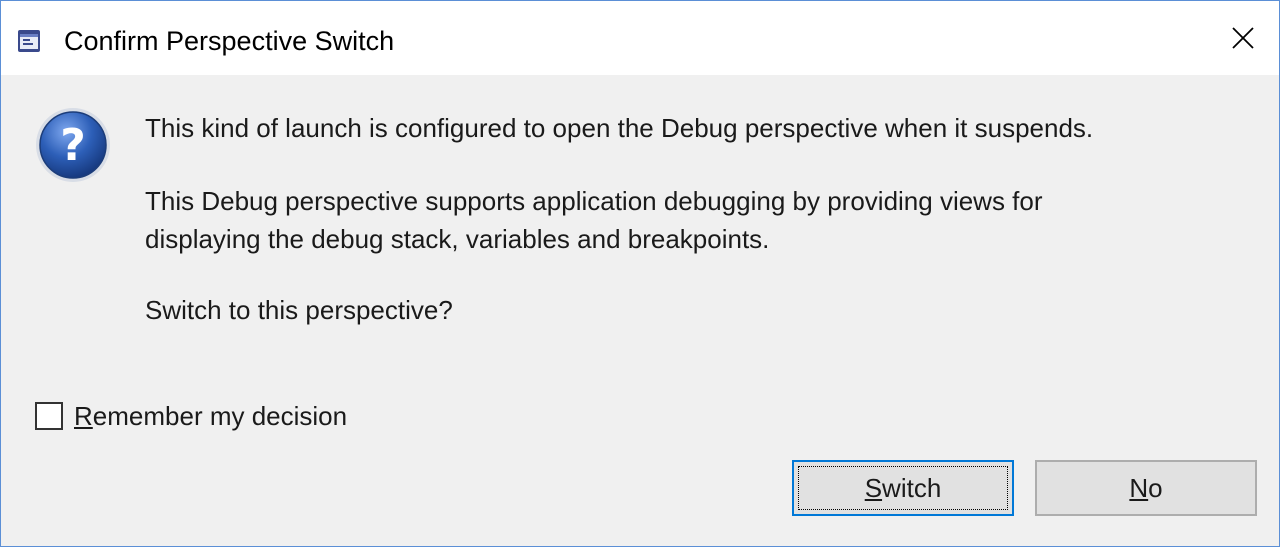 The width and height of the screenshot is (1280, 547). What do you see at coordinates (49, 416) in the screenshot?
I see `remember-decision-checkbox` at bounding box center [49, 416].